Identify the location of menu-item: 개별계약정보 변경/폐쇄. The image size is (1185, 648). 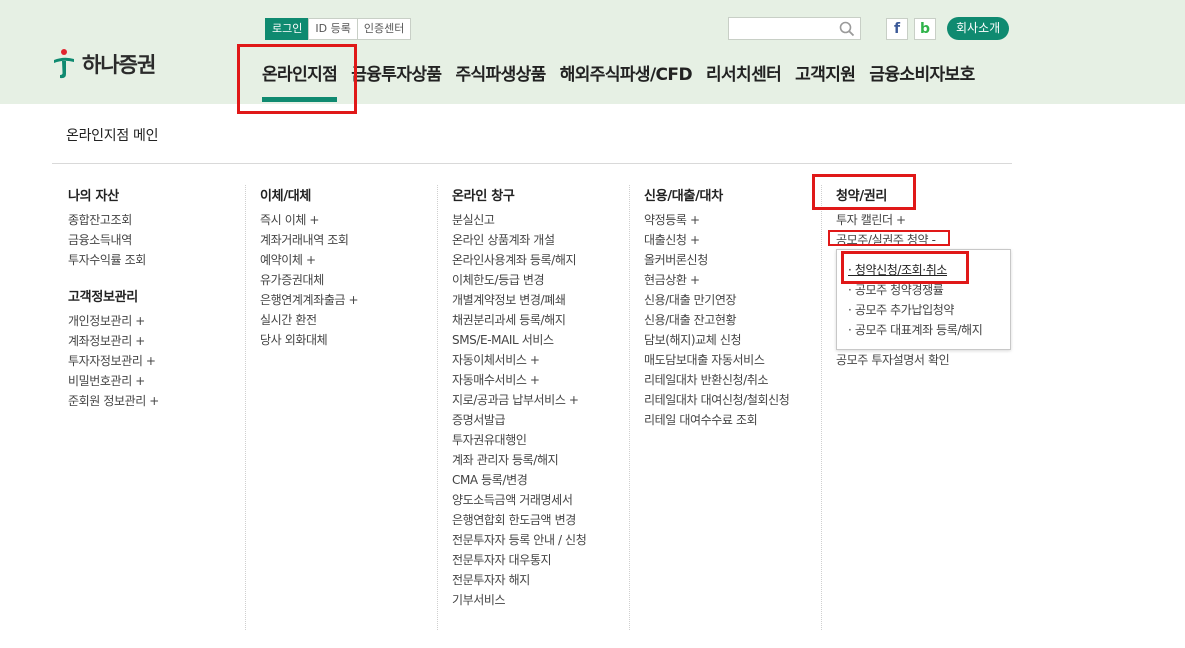
(539, 300).